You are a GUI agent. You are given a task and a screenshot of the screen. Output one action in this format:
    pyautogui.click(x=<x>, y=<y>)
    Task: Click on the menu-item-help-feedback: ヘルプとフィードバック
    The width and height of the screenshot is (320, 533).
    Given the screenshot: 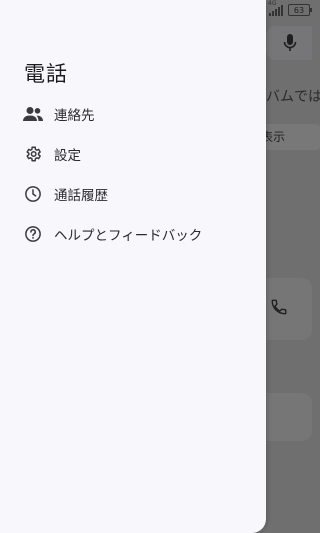 What is the action you would take?
    pyautogui.click(x=133, y=234)
    